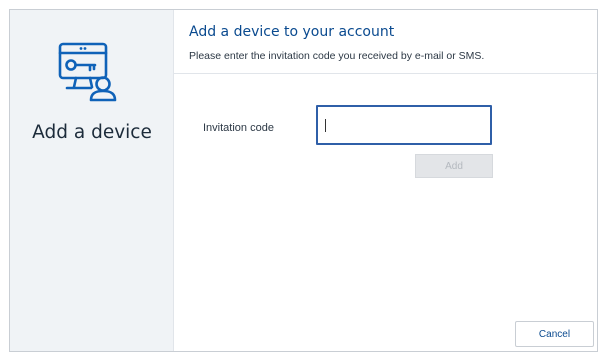 This screenshot has width=608, height=361. Describe the element at coordinates (404, 125) in the screenshot. I see `invitation-code-input` at that location.